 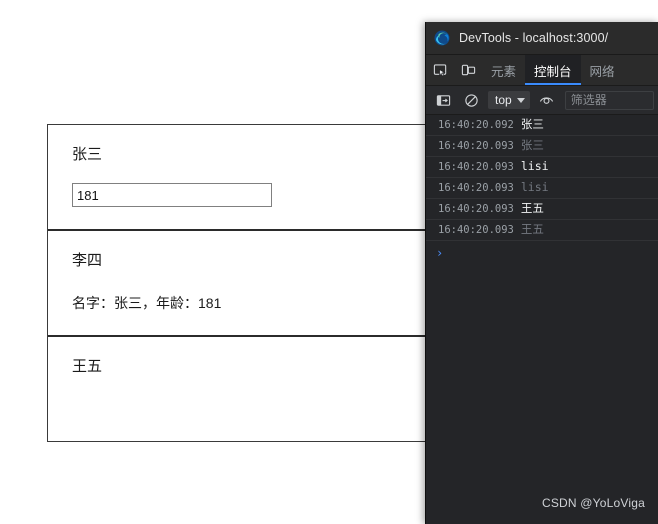 I want to click on console-sidebar-toggle-icon, so click(x=443, y=100).